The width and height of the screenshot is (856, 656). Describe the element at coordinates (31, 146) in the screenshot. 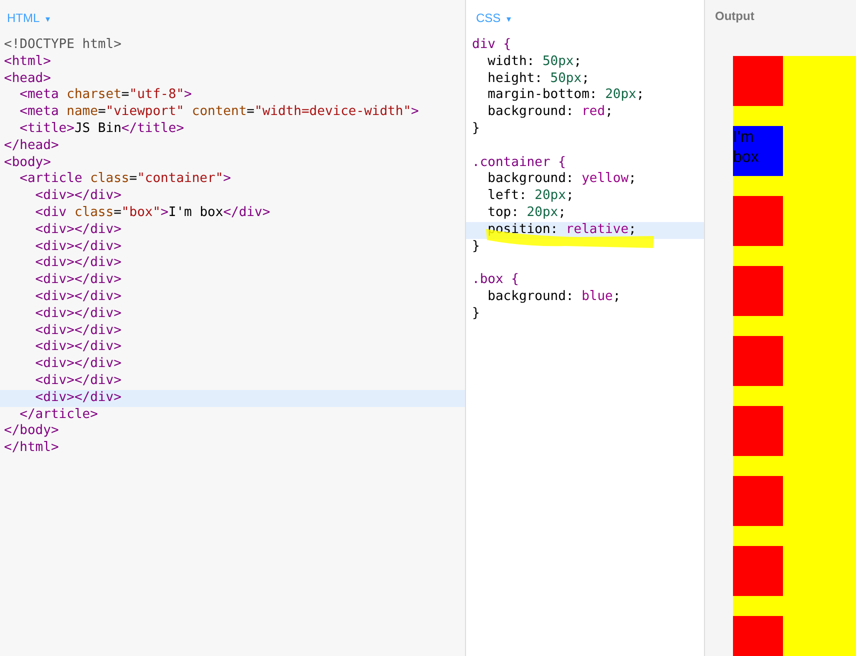

I see `code-line: </head>` at that location.